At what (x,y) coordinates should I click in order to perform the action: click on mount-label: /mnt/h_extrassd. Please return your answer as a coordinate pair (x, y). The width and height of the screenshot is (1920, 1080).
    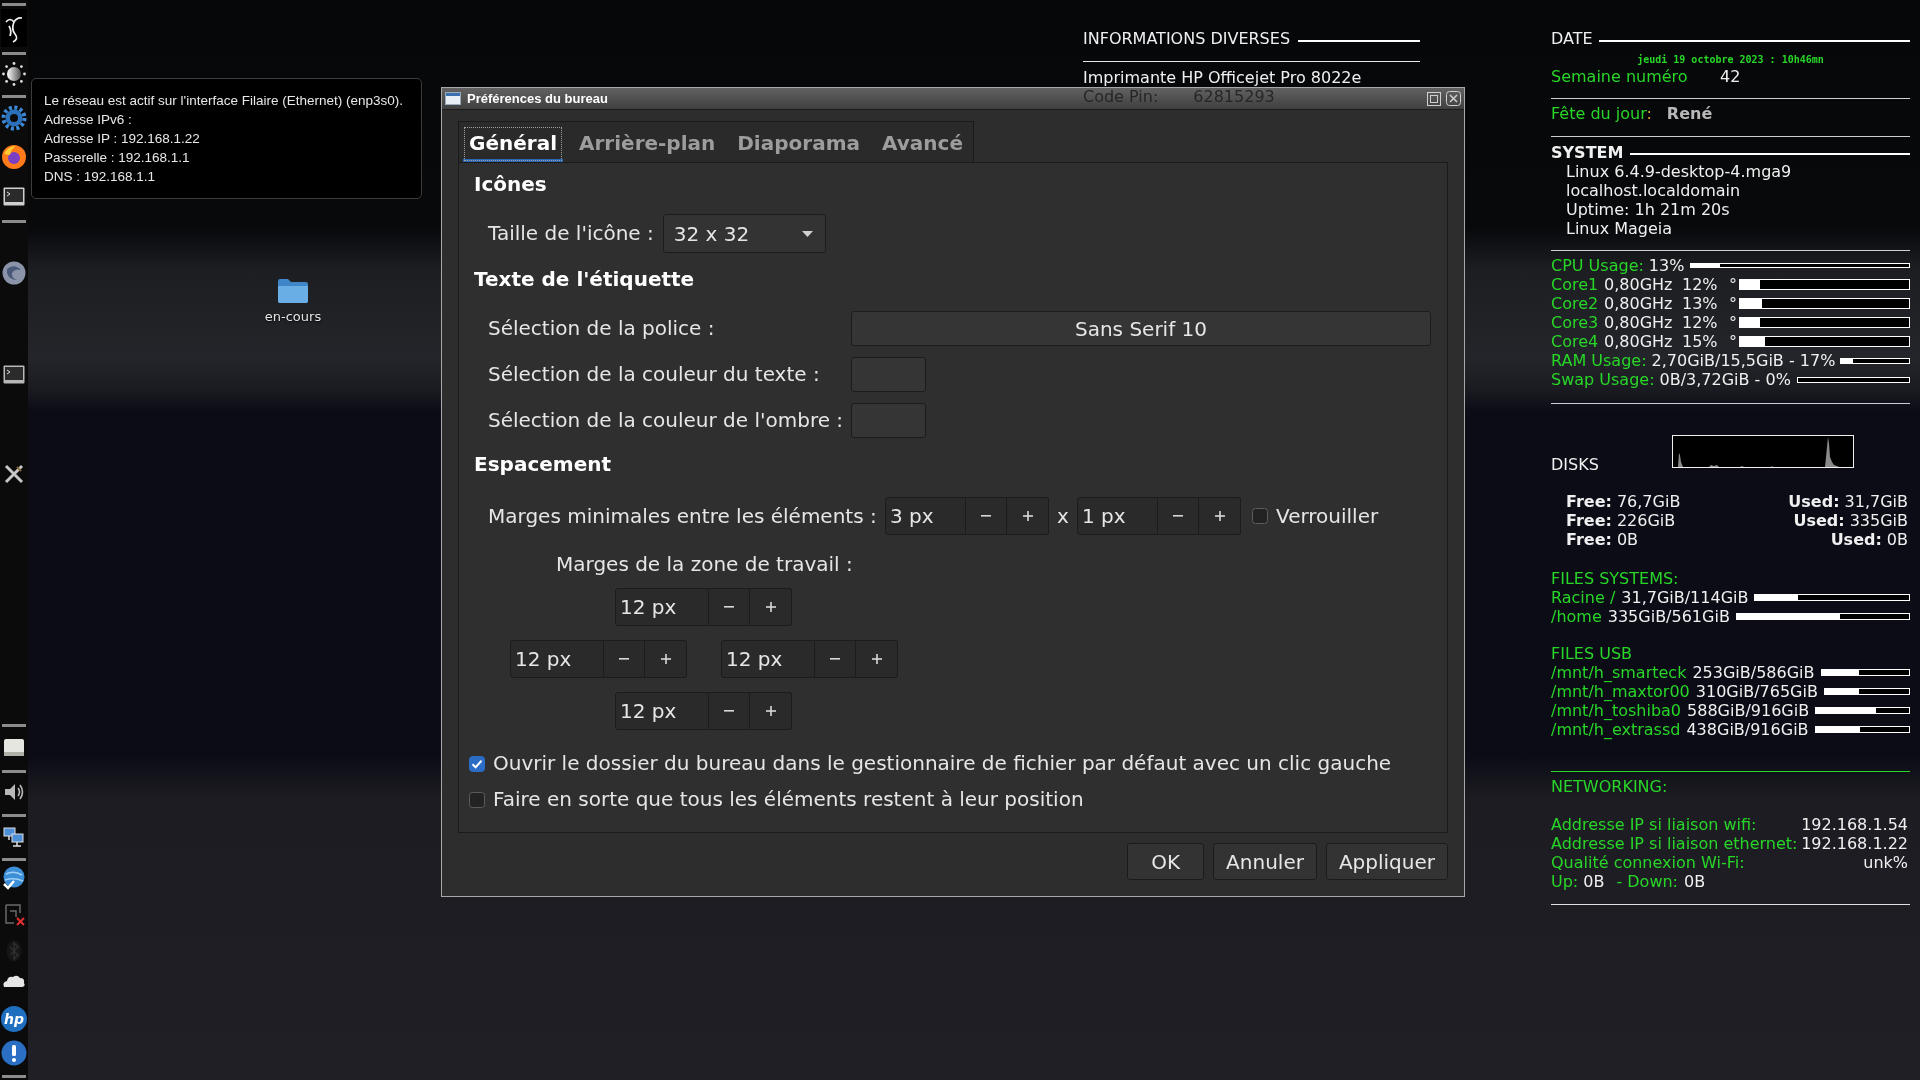
    Looking at the image, I should click on (1616, 729).